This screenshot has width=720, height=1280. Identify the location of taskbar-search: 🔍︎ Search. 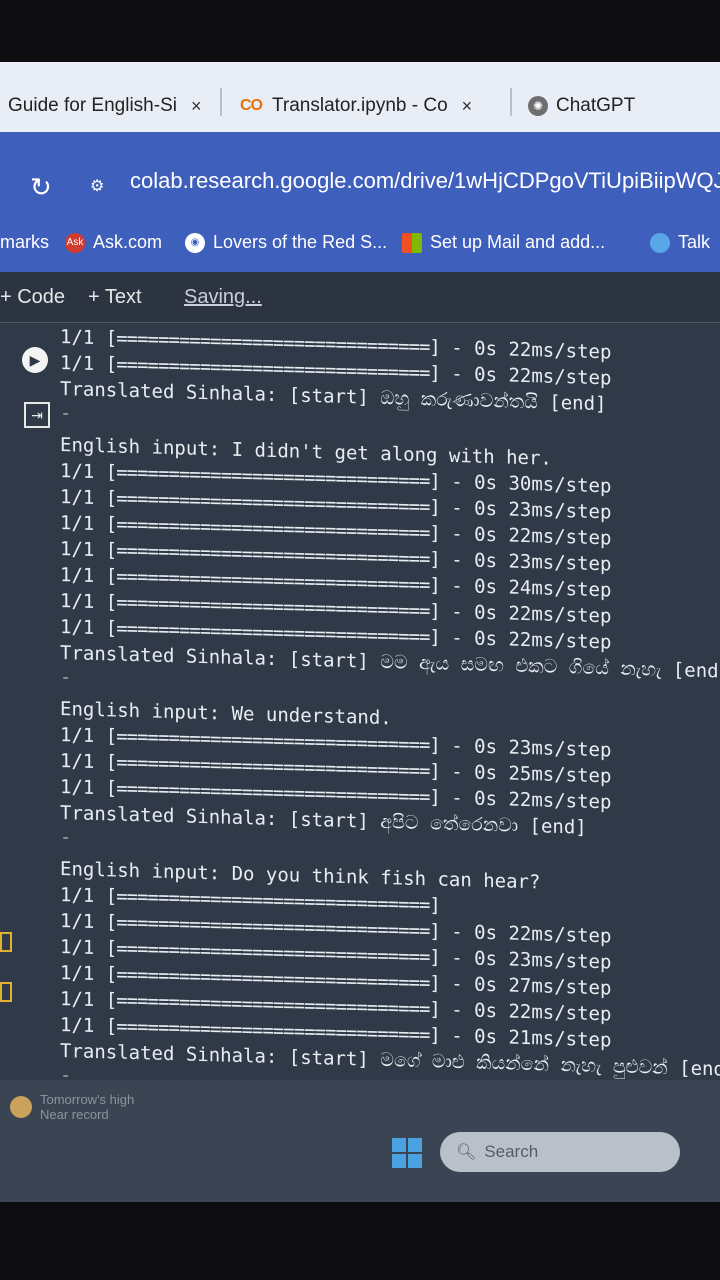
(560, 1152).